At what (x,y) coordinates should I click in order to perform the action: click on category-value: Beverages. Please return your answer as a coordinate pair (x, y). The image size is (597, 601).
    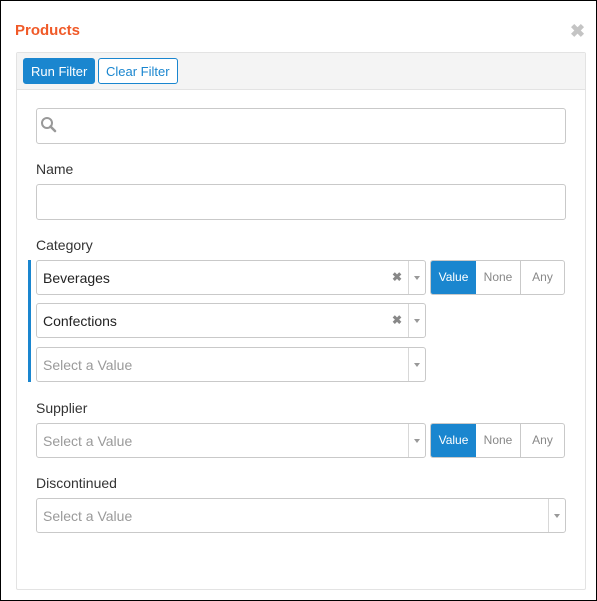
    Looking at the image, I should click on (76, 278).